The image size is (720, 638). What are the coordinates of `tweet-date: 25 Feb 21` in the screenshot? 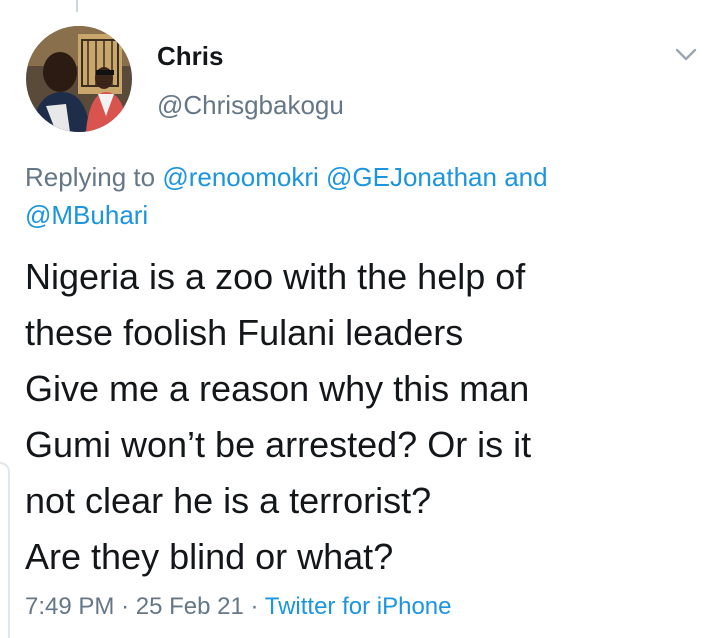 It's located at (190, 606).